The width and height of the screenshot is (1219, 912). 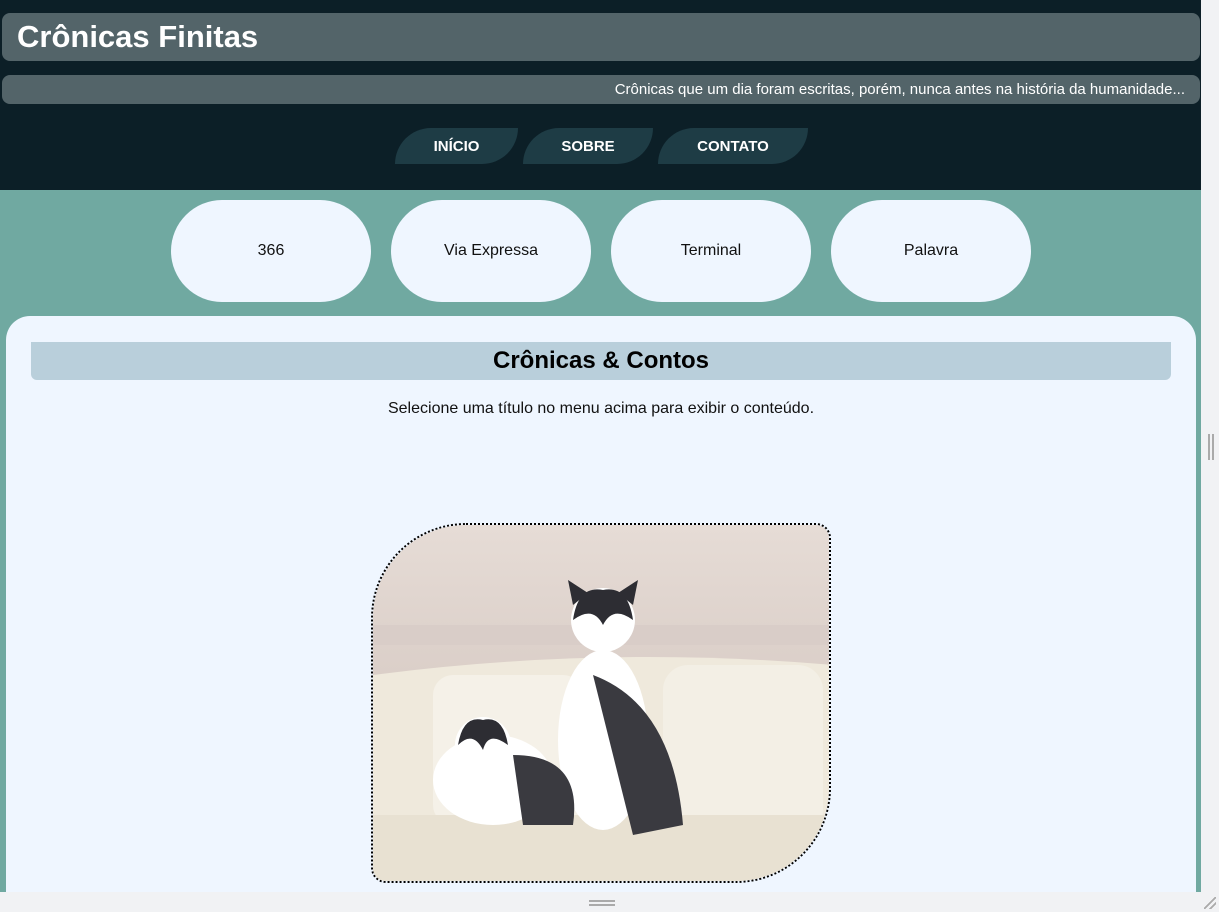 I want to click on content-title: Crônicas & Contos, so click(x=601, y=361).